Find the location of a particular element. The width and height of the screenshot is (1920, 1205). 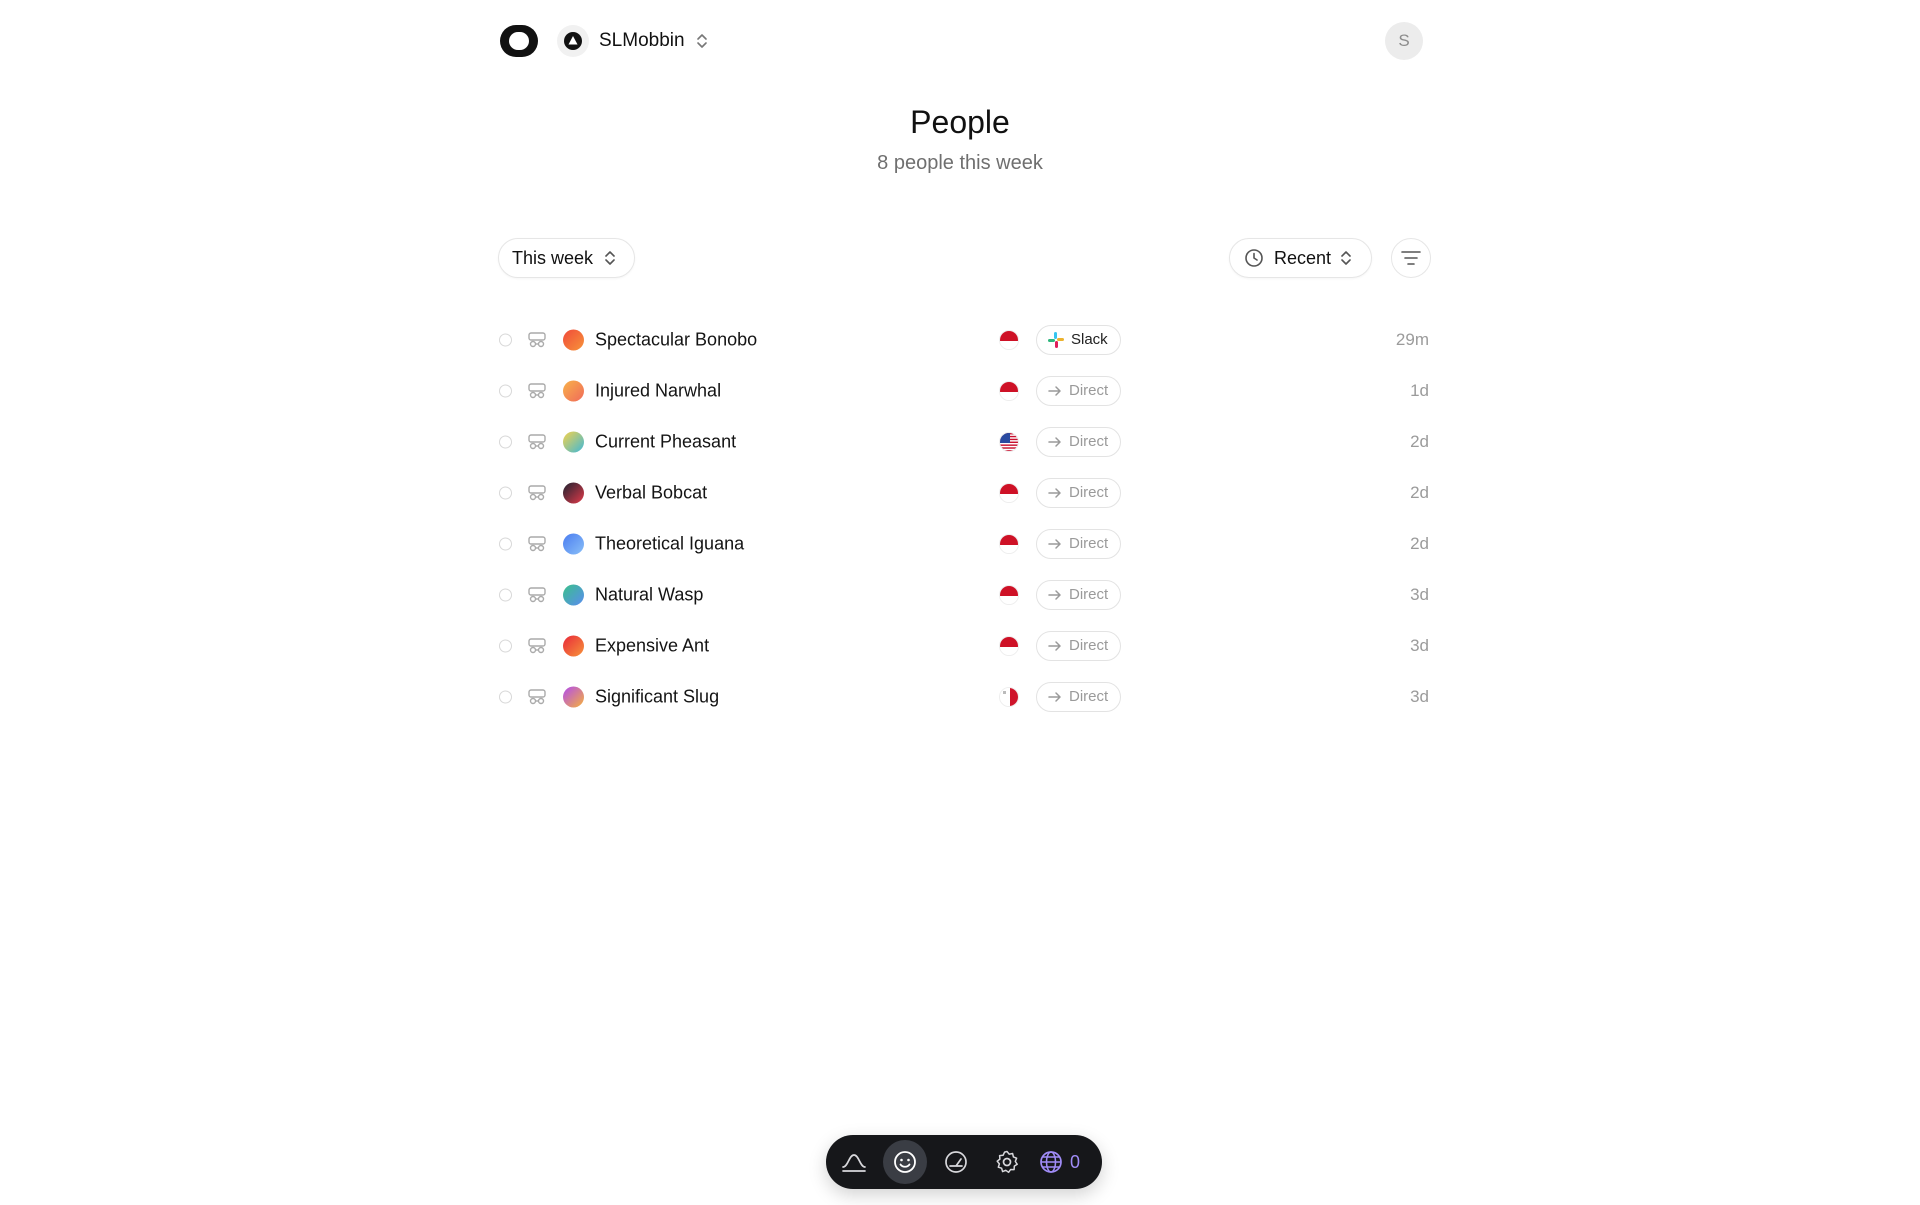

workspace-switcher: SLMobbin is located at coordinates (633, 41).